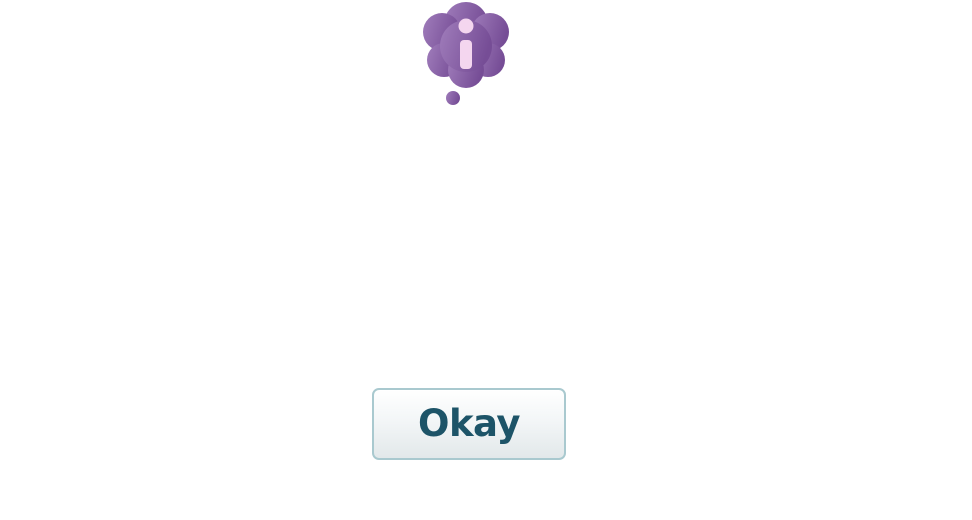  I want to click on info-thought-bubble-icon, so click(466, 54).